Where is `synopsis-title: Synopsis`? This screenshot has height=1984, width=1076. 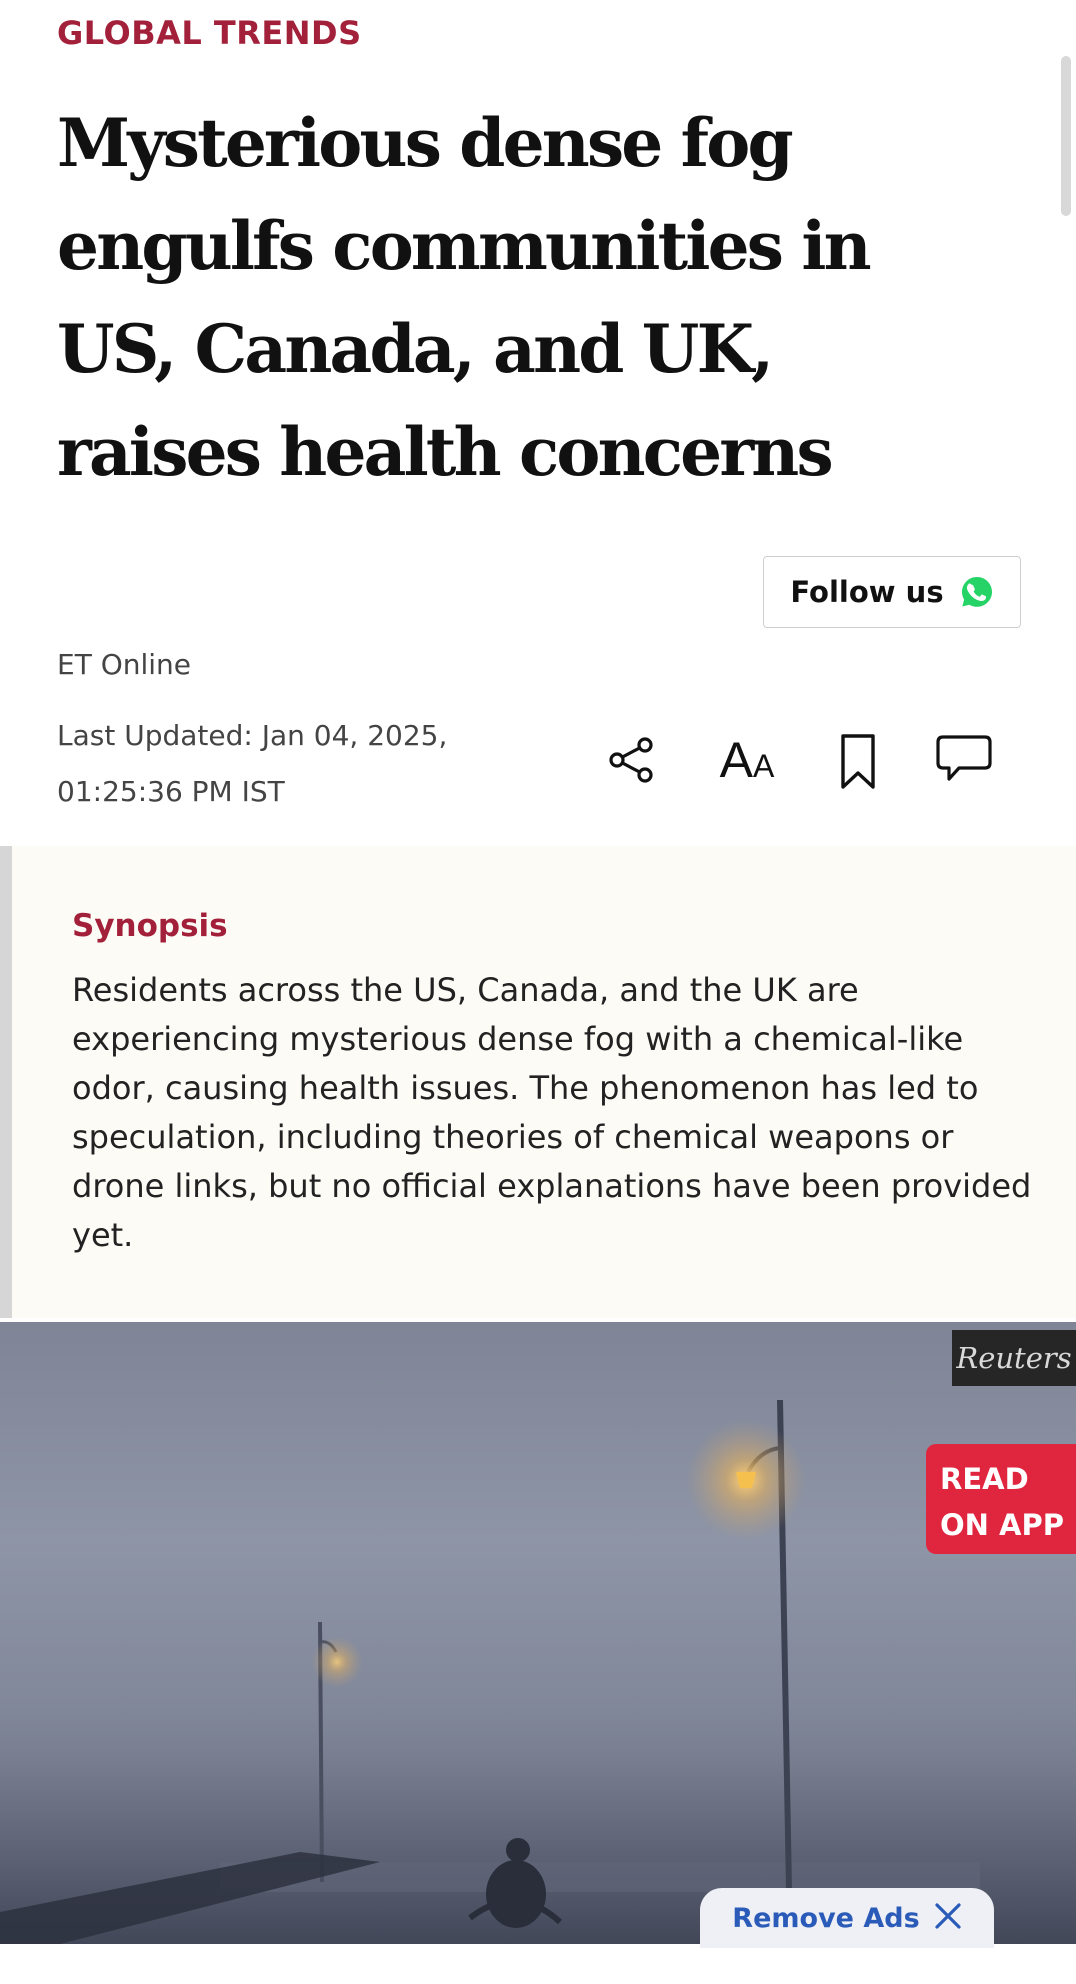
synopsis-title: Synopsis is located at coordinates (150, 926).